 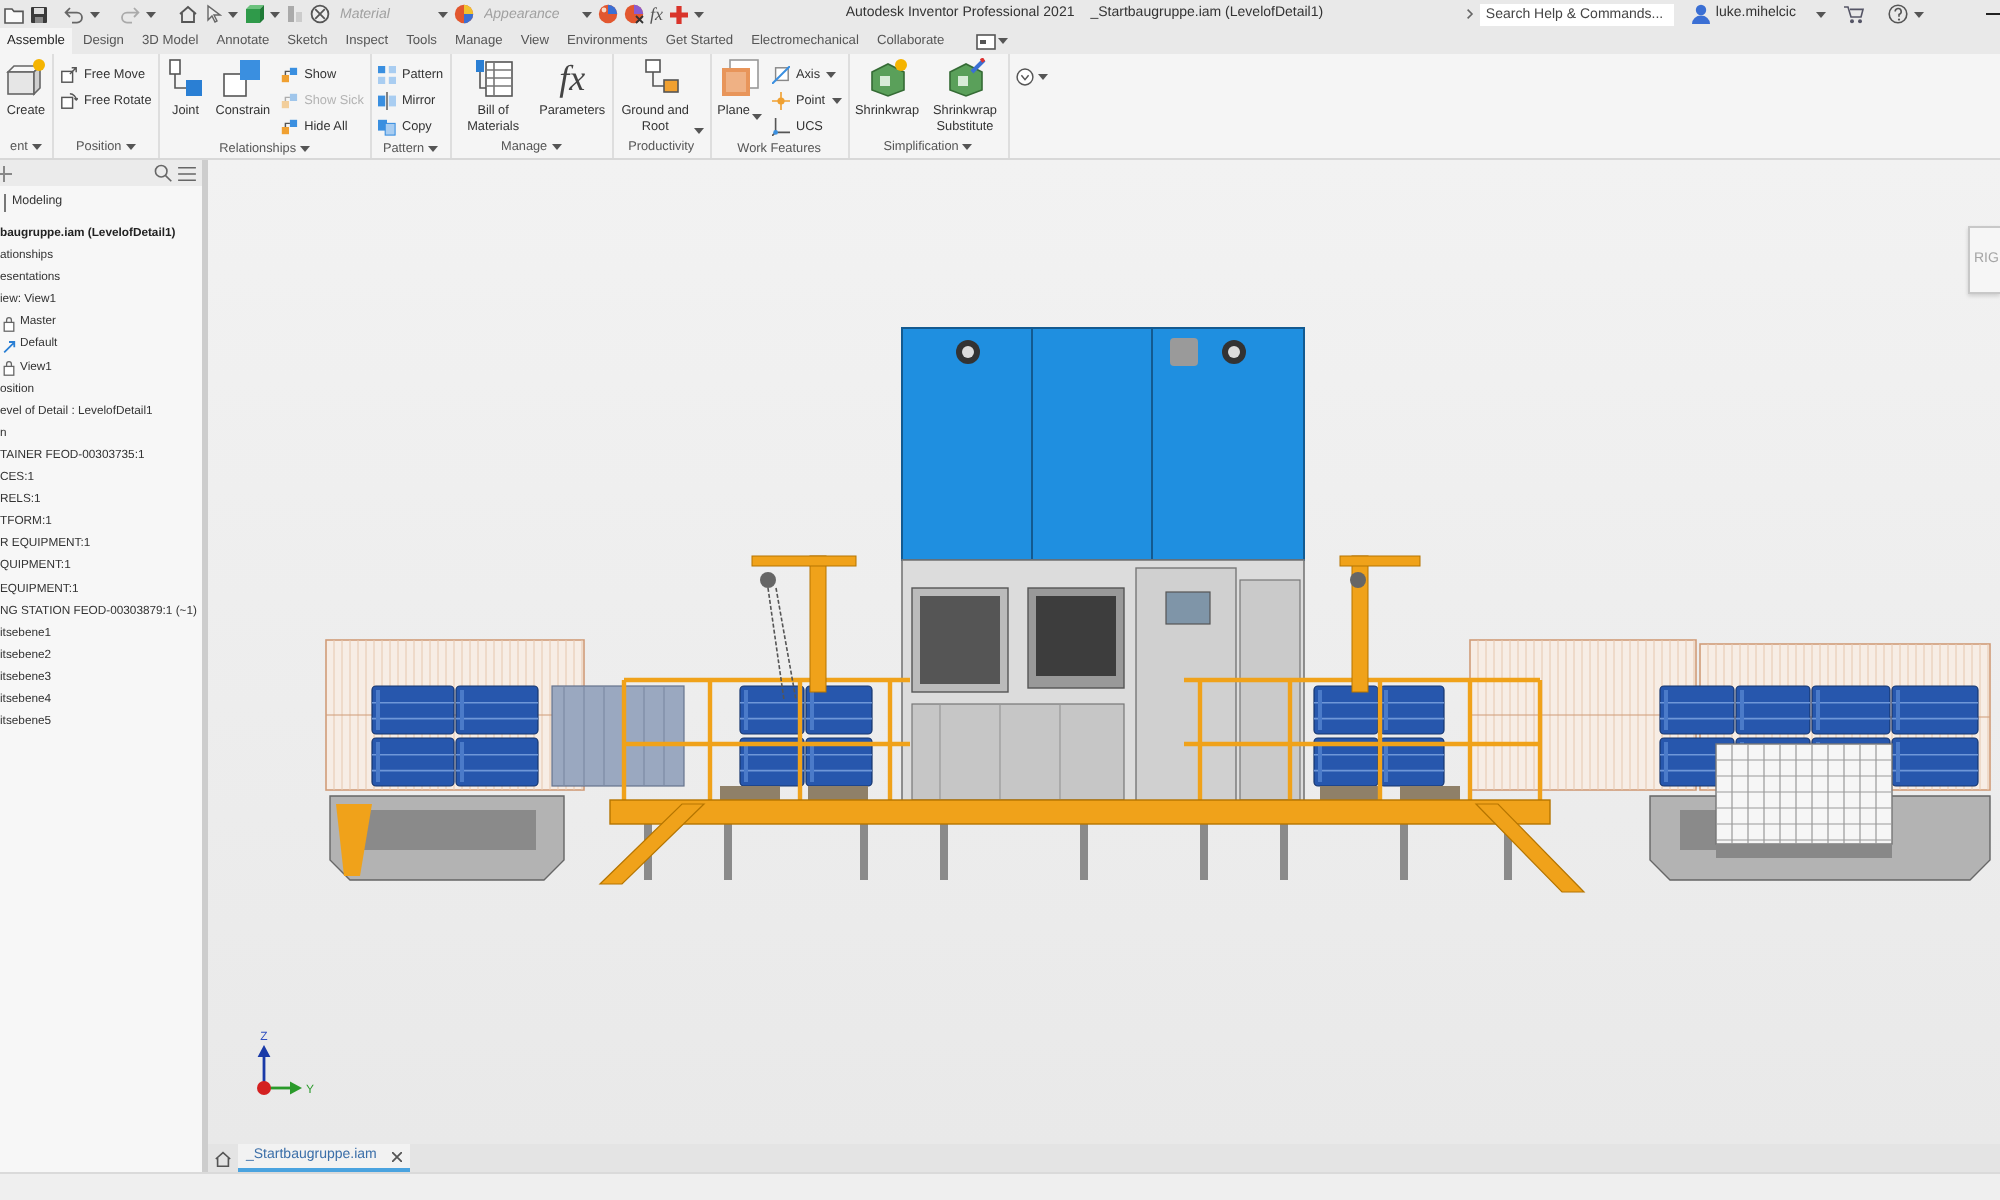 I want to click on ucs-icon, so click(x=780, y=127).